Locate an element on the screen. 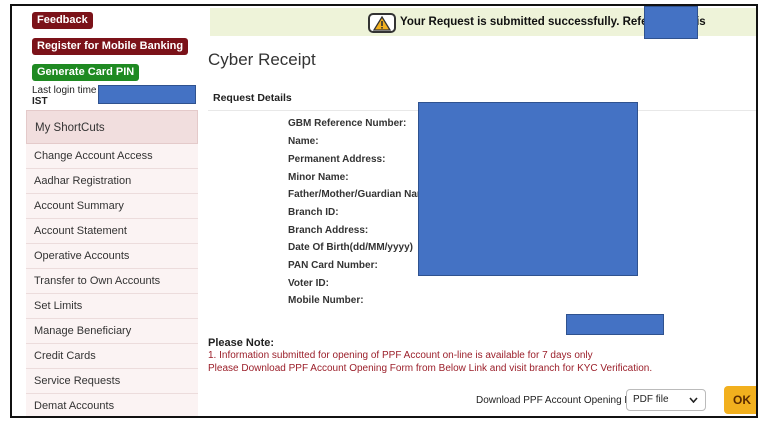 Image resolution: width=768 pixels, height=425 pixels. section-title: Request Details is located at coordinates (252, 98).